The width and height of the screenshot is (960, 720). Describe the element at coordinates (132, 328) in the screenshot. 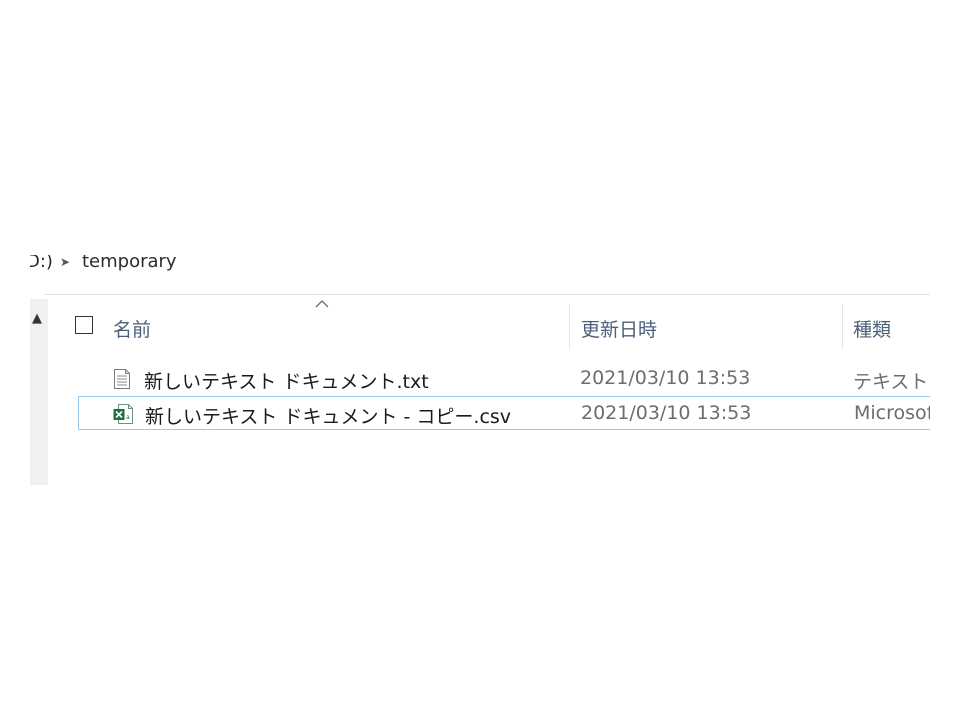

I see `column-header-name: 名前` at that location.